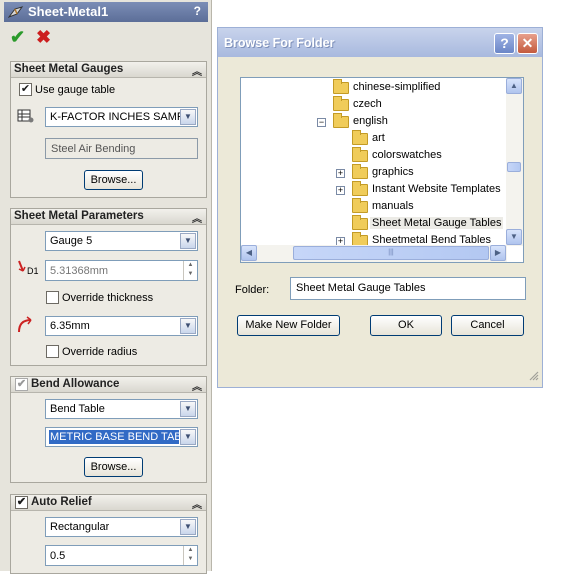  What do you see at coordinates (52, 351) in the screenshot?
I see `override-radius-checkbox` at bounding box center [52, 351].